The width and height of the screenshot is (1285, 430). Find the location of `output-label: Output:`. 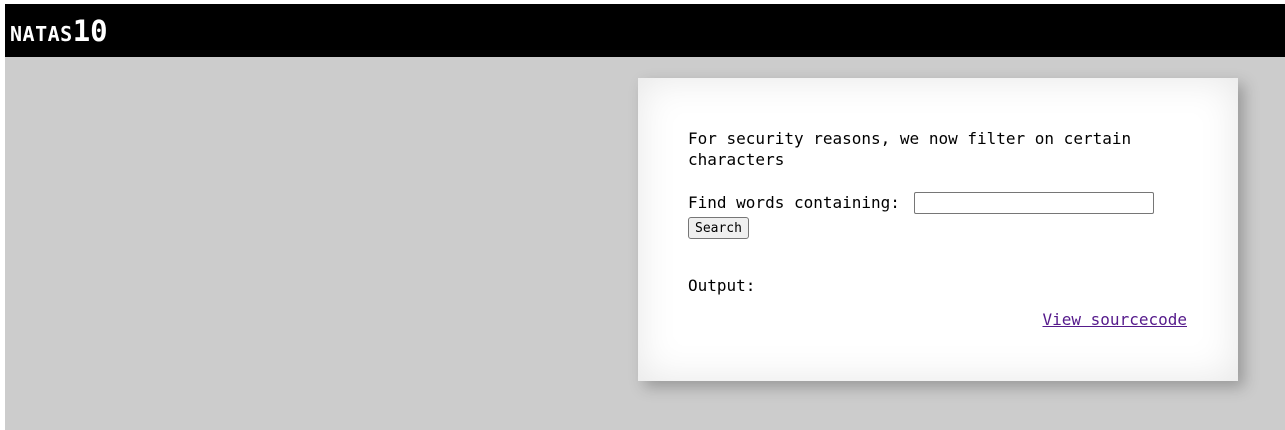

output-label: Output: is located at coordinates (722, 285).